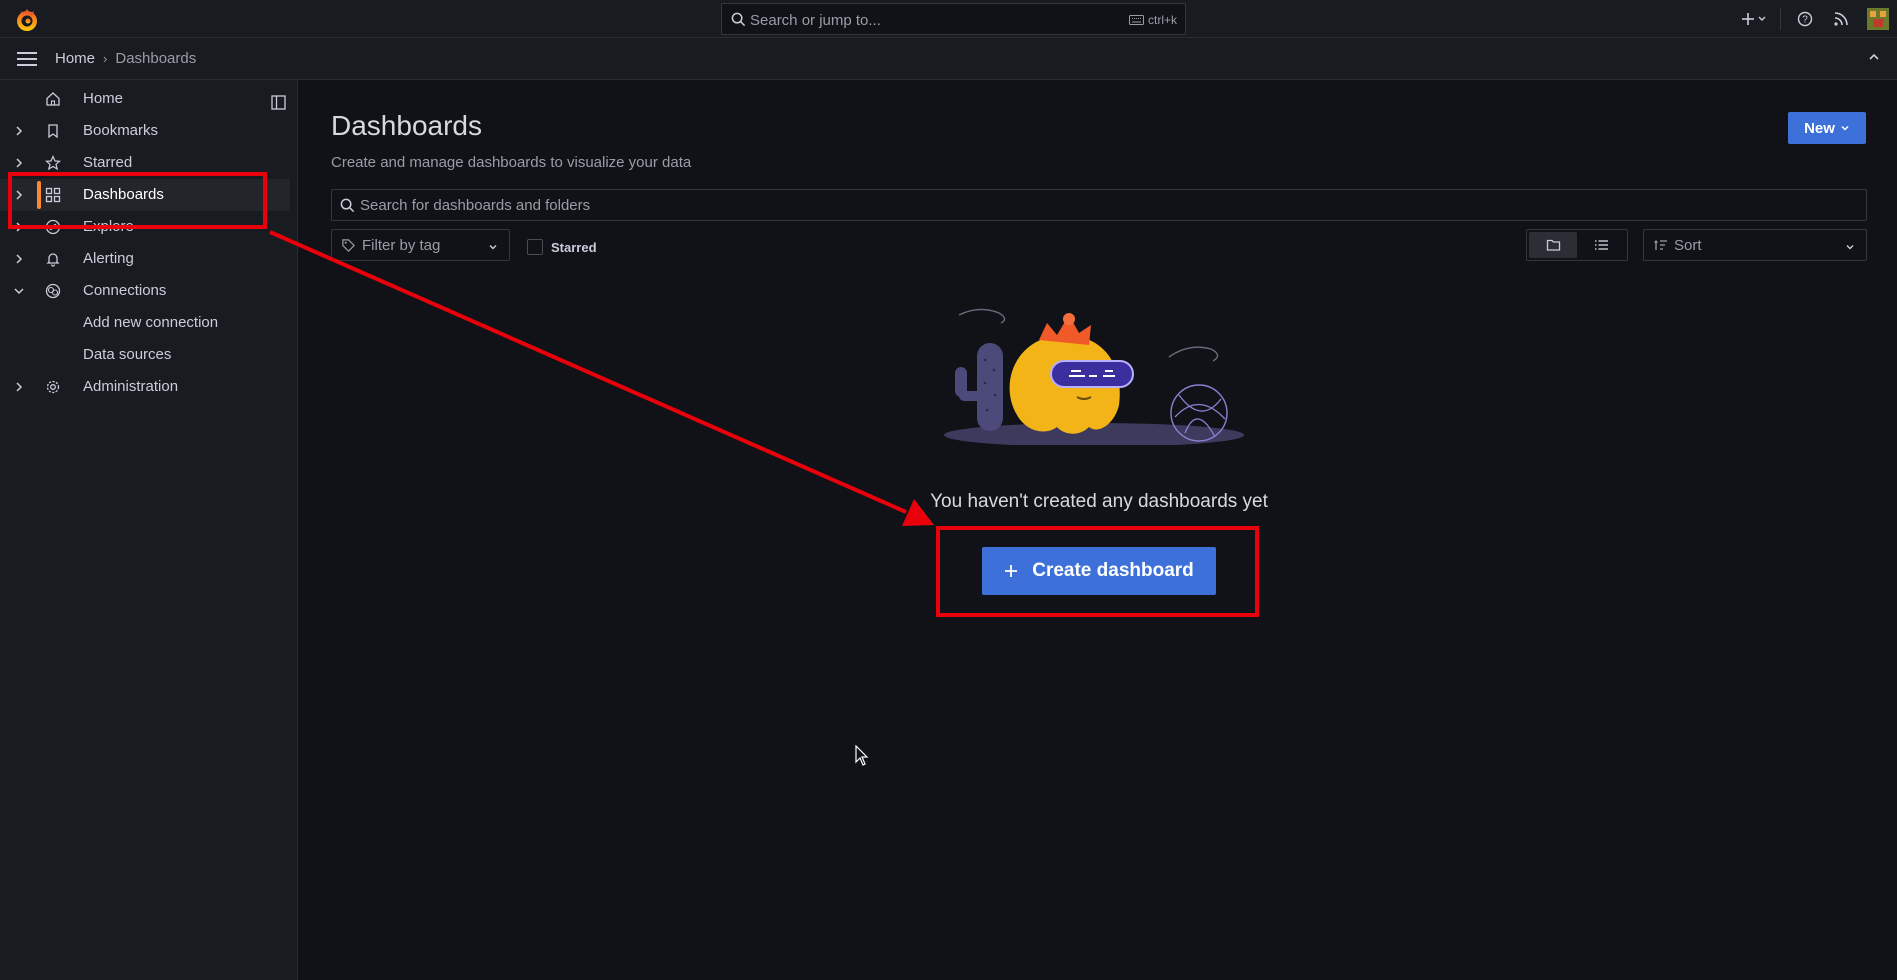 The height and width of the screenshot is (980, 1897). Describe the element at coordinates (475, 205) in the screenshot. I see `dashboard-search-placeholder: Search for dashboards and folders` at that location.